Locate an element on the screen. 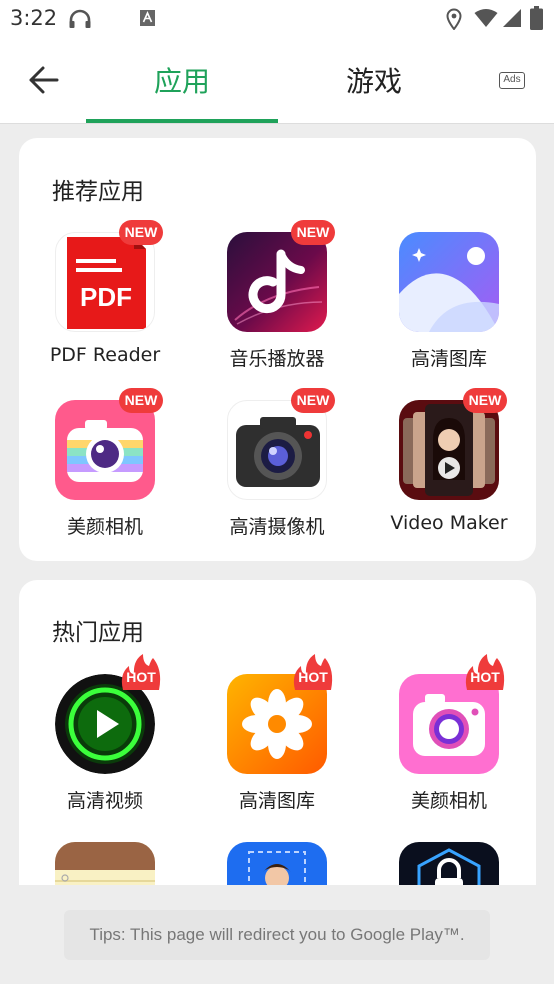  app-label: PDF Reader is located at coordinates (105, 355).